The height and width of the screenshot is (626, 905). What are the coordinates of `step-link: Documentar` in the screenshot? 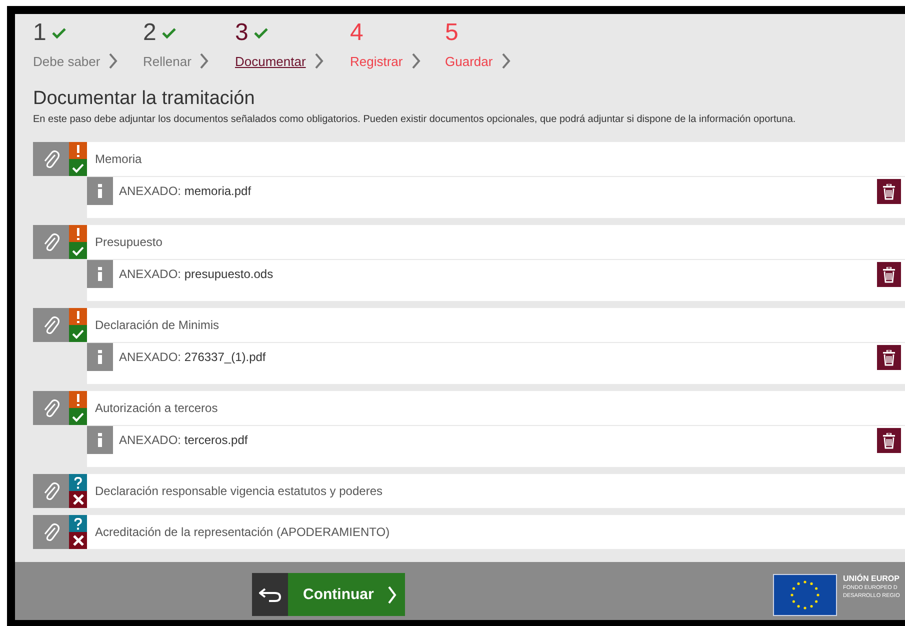 It's located at (270, 61).